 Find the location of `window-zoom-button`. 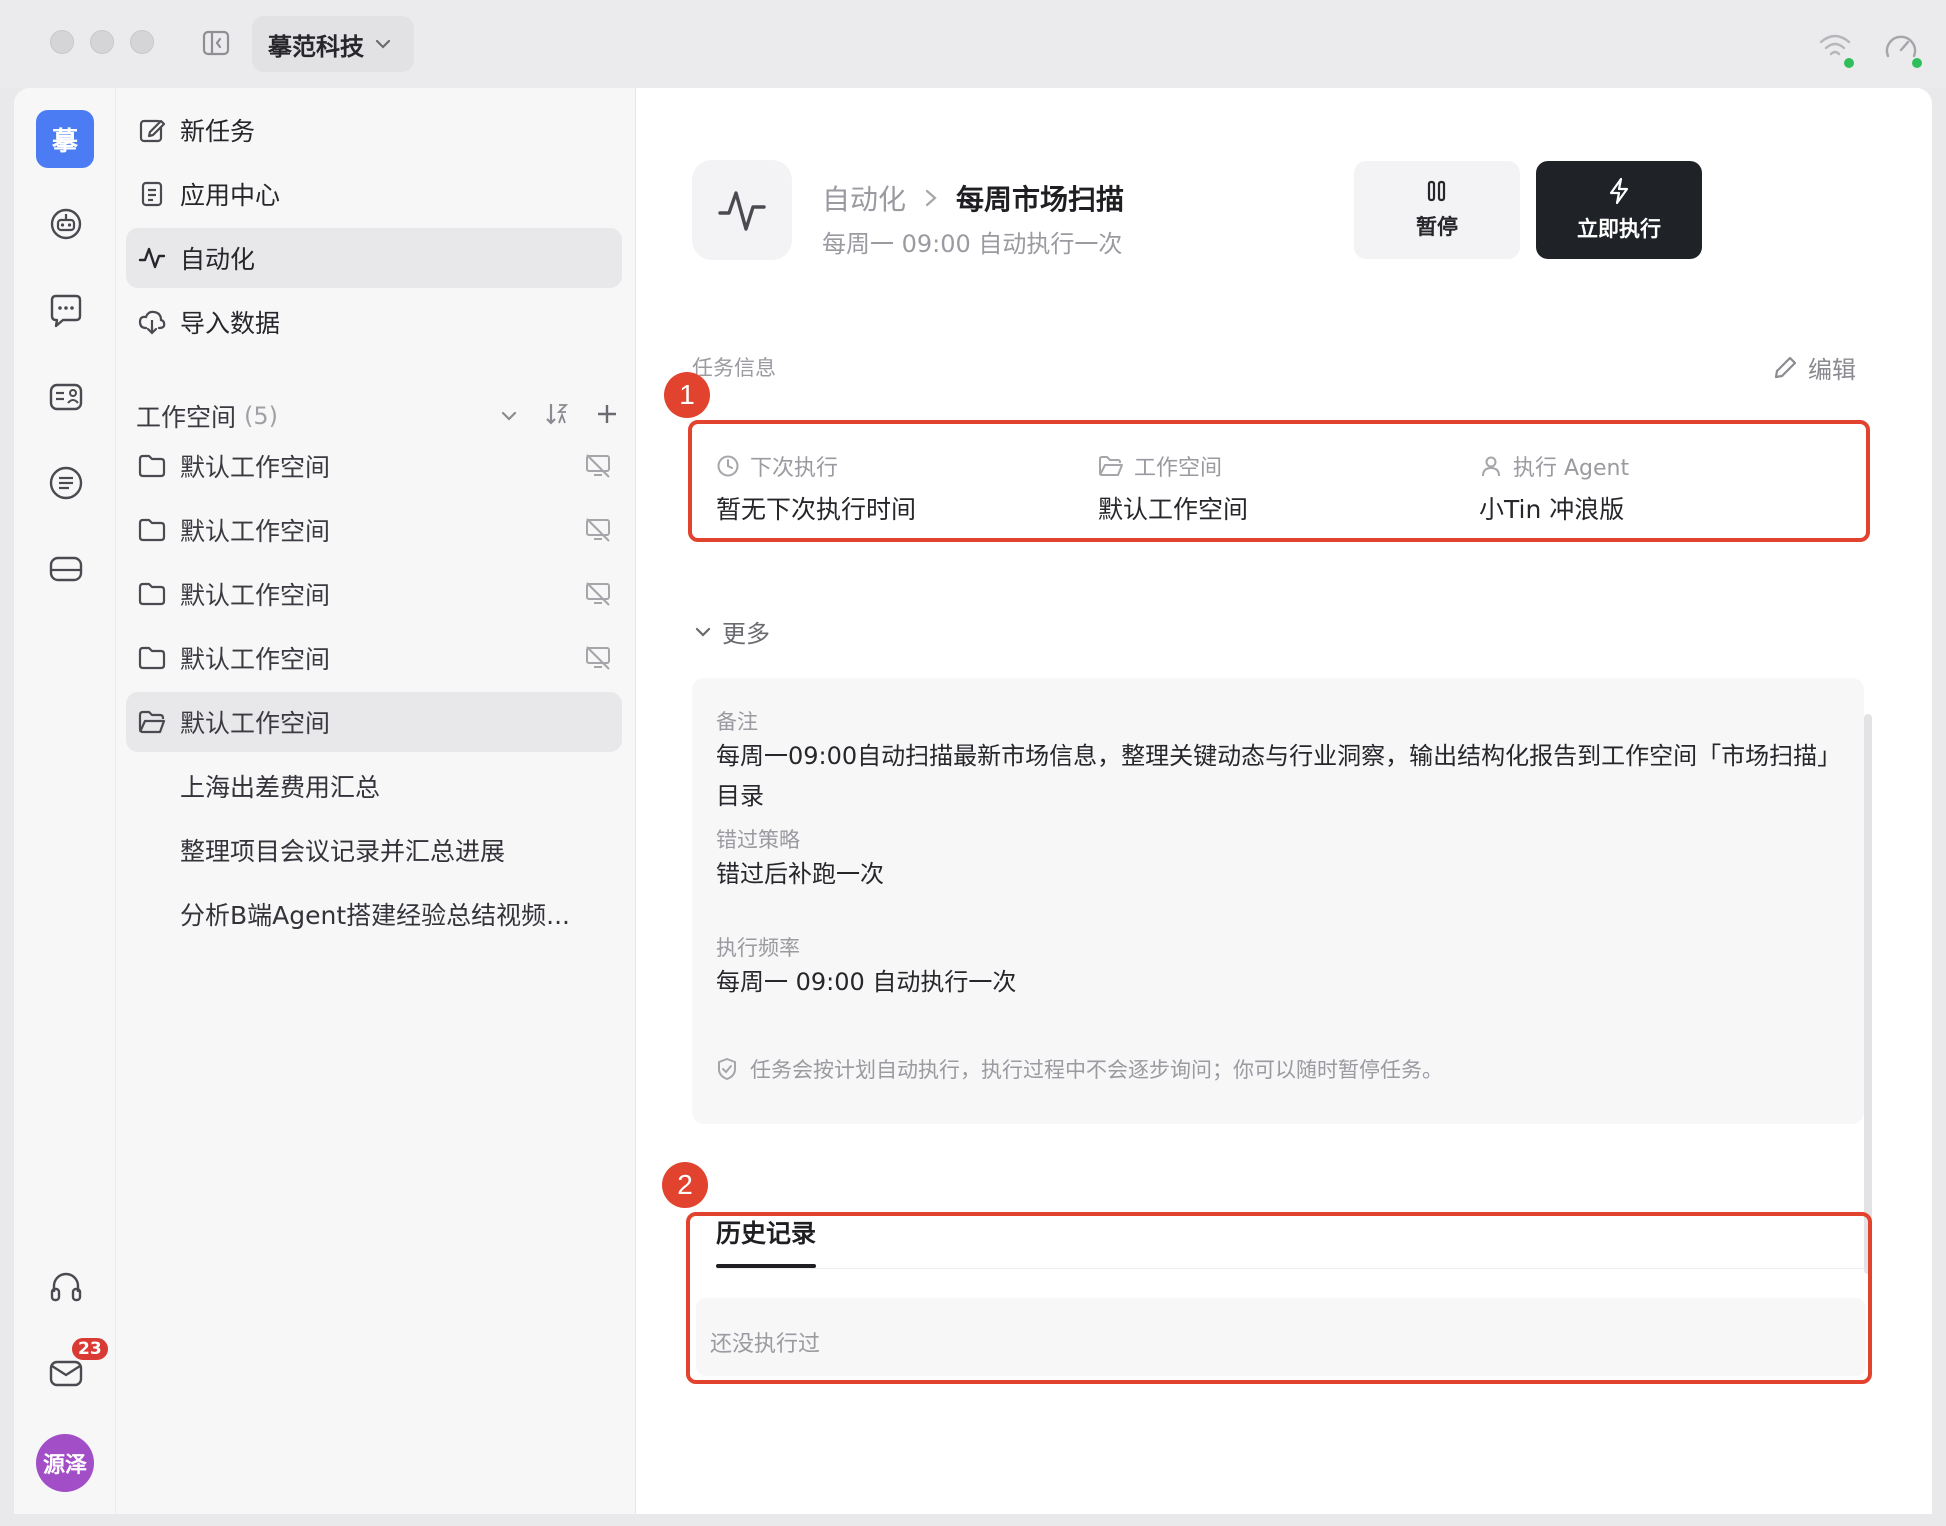

window-zoom-button is located at coordinates (142, 42).